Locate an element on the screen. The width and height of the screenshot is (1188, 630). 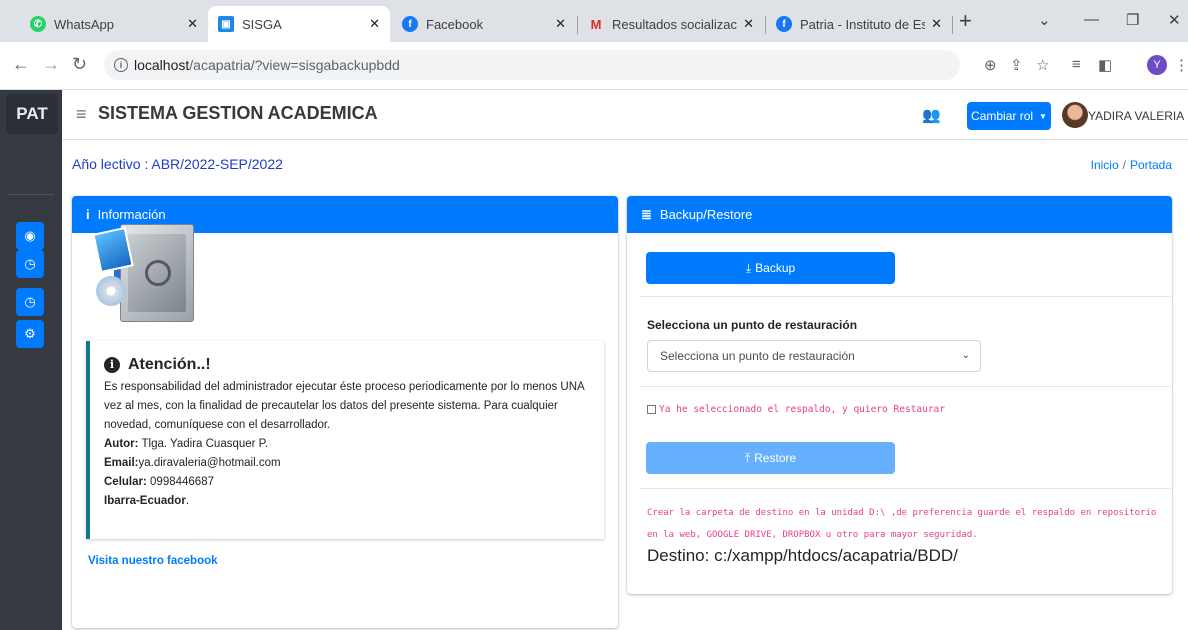
user-avatar is located at coordinates (1075, 115).